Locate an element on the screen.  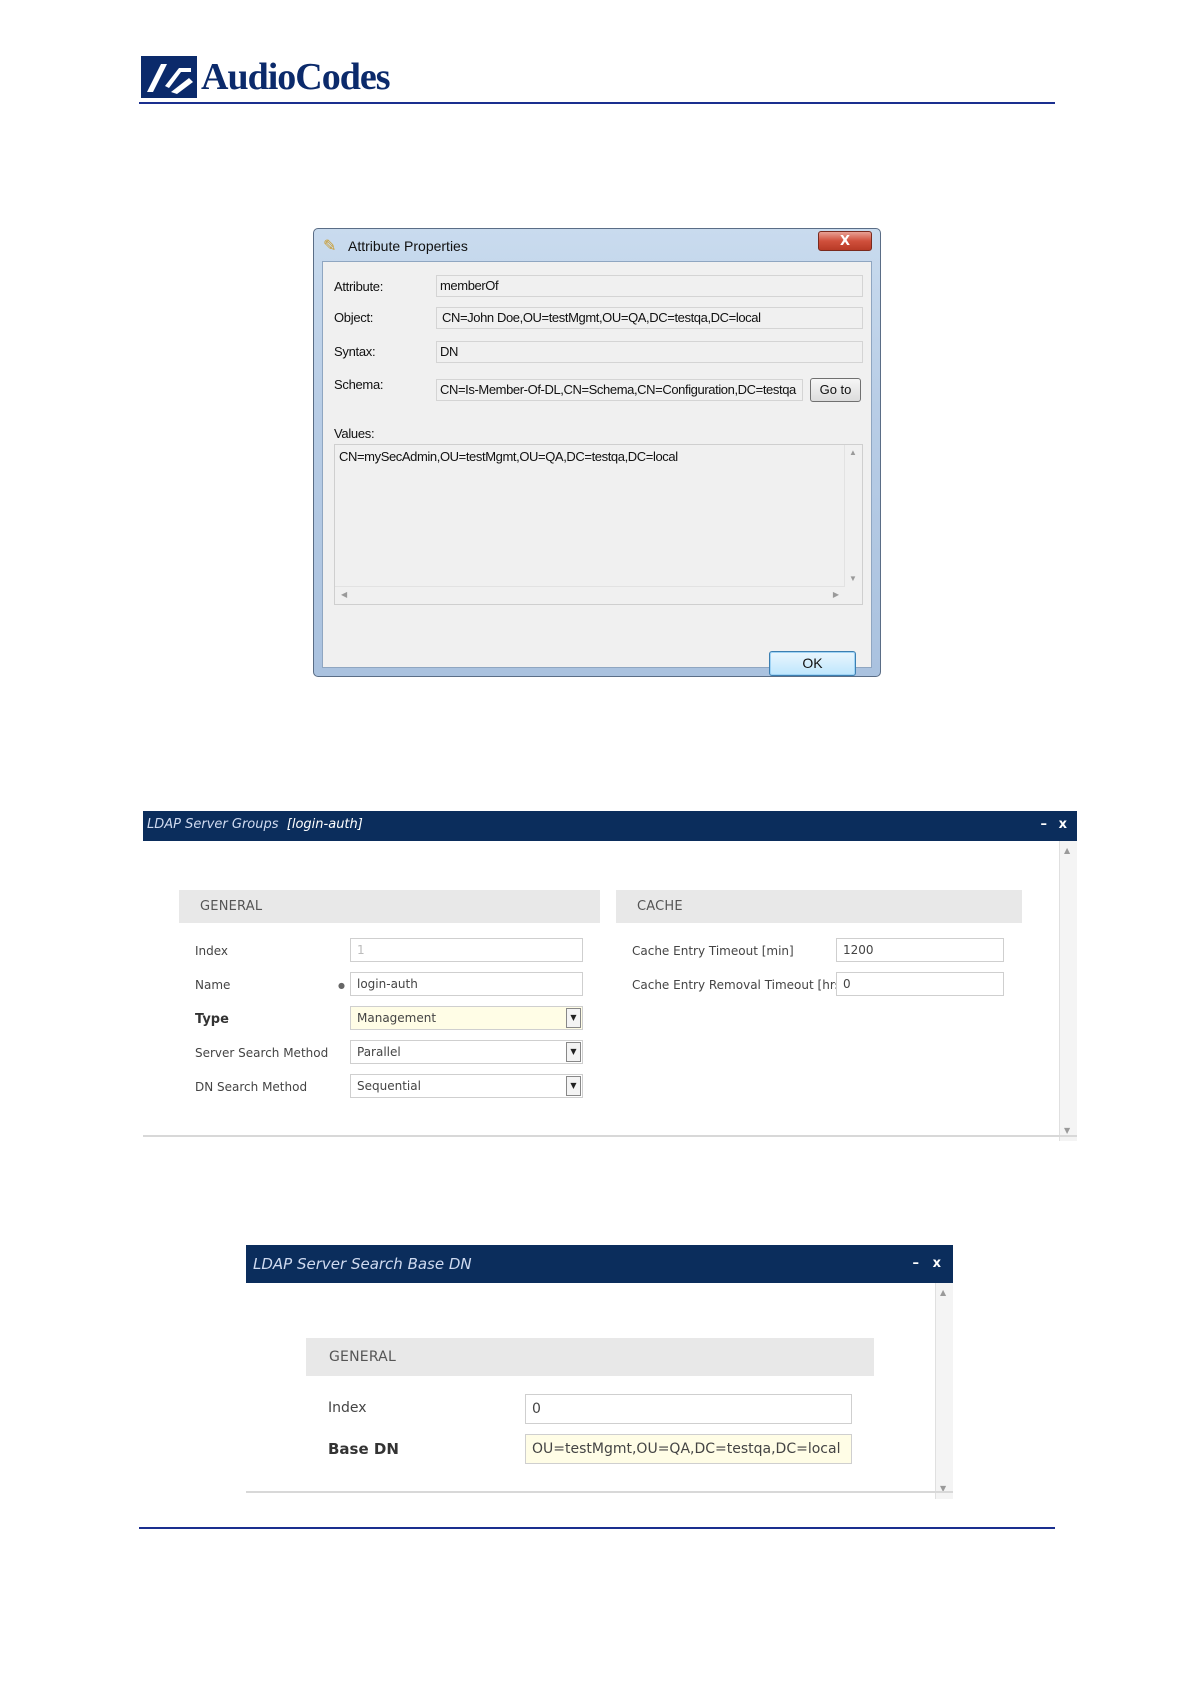
name-input: login-auth is located at coordinates (466, 984).